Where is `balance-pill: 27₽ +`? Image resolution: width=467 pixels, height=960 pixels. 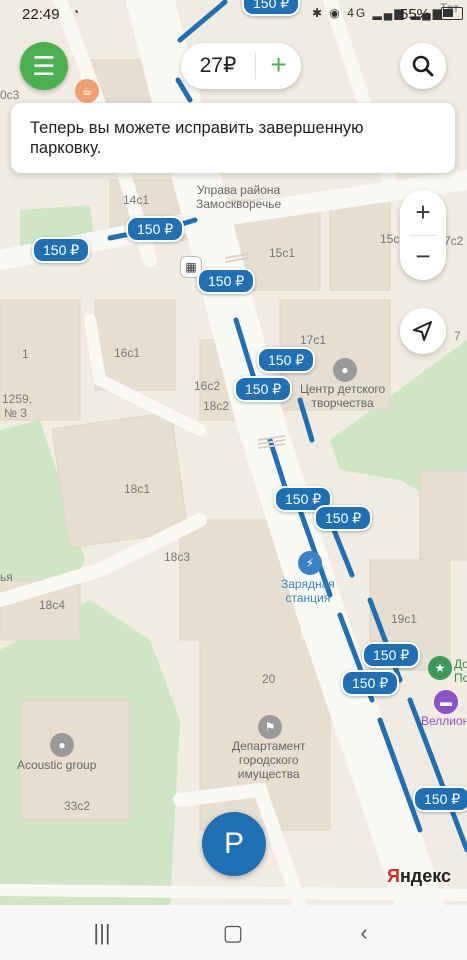 balance-pill: 27₽ + is located at coordinates (241, 66).